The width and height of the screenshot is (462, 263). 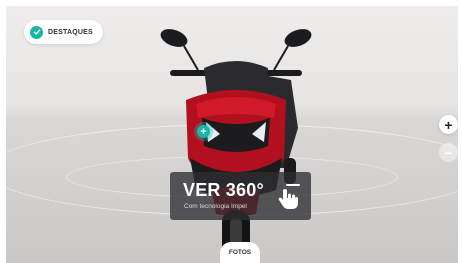 I want to click on hand-drag-icon, so click(x=289, y=196).